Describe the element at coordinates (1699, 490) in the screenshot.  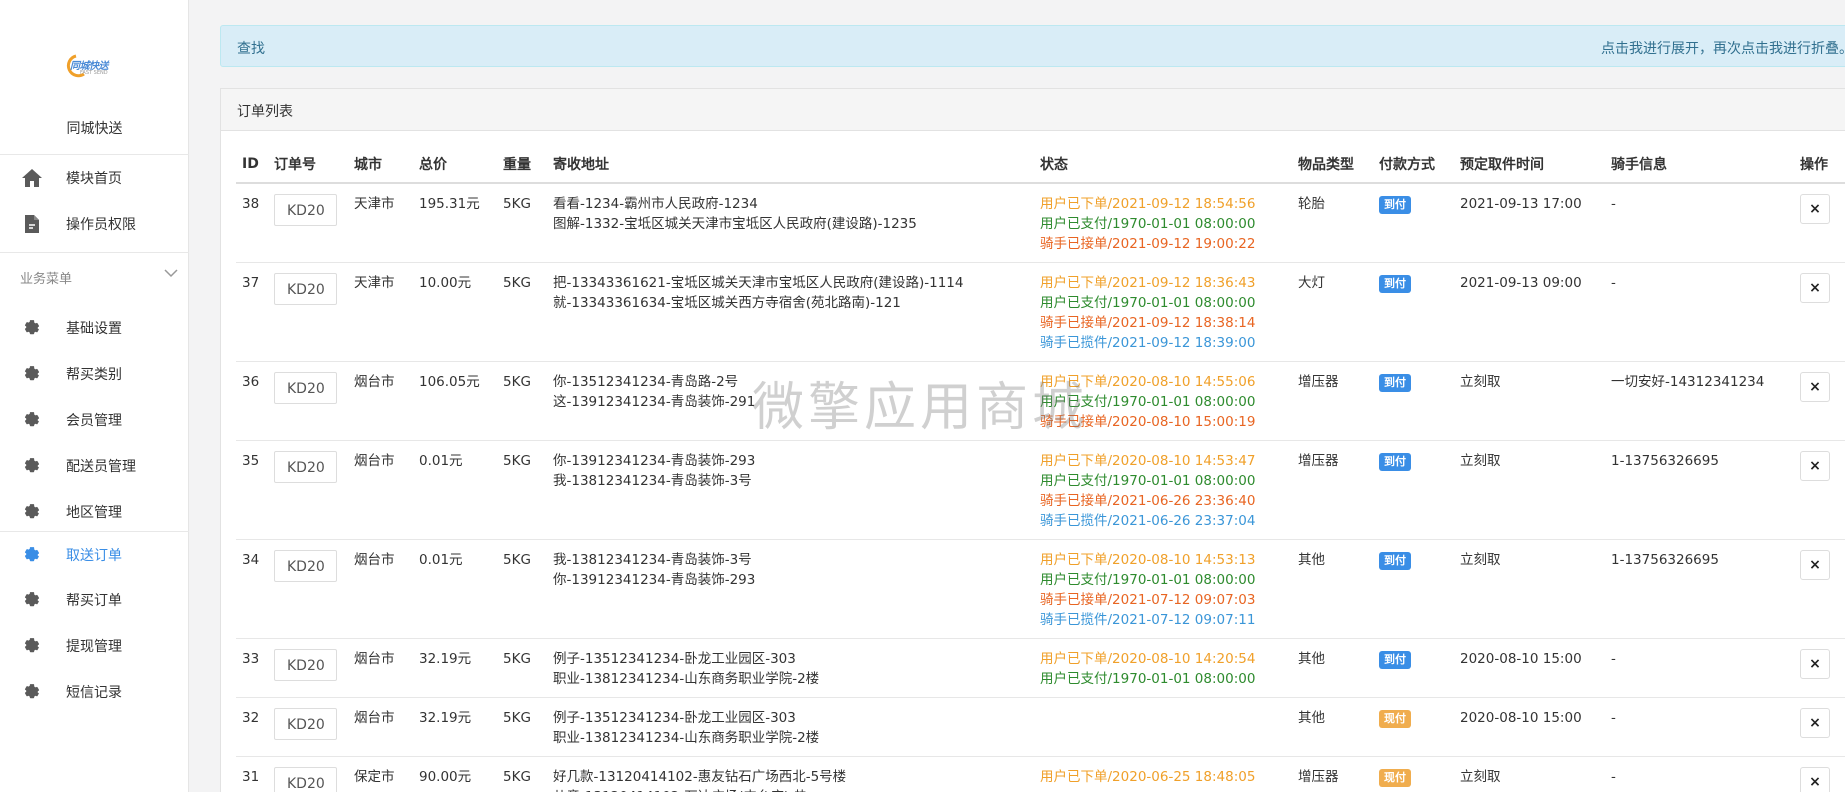
I see `rider-info: 1-13756326695` at that location.